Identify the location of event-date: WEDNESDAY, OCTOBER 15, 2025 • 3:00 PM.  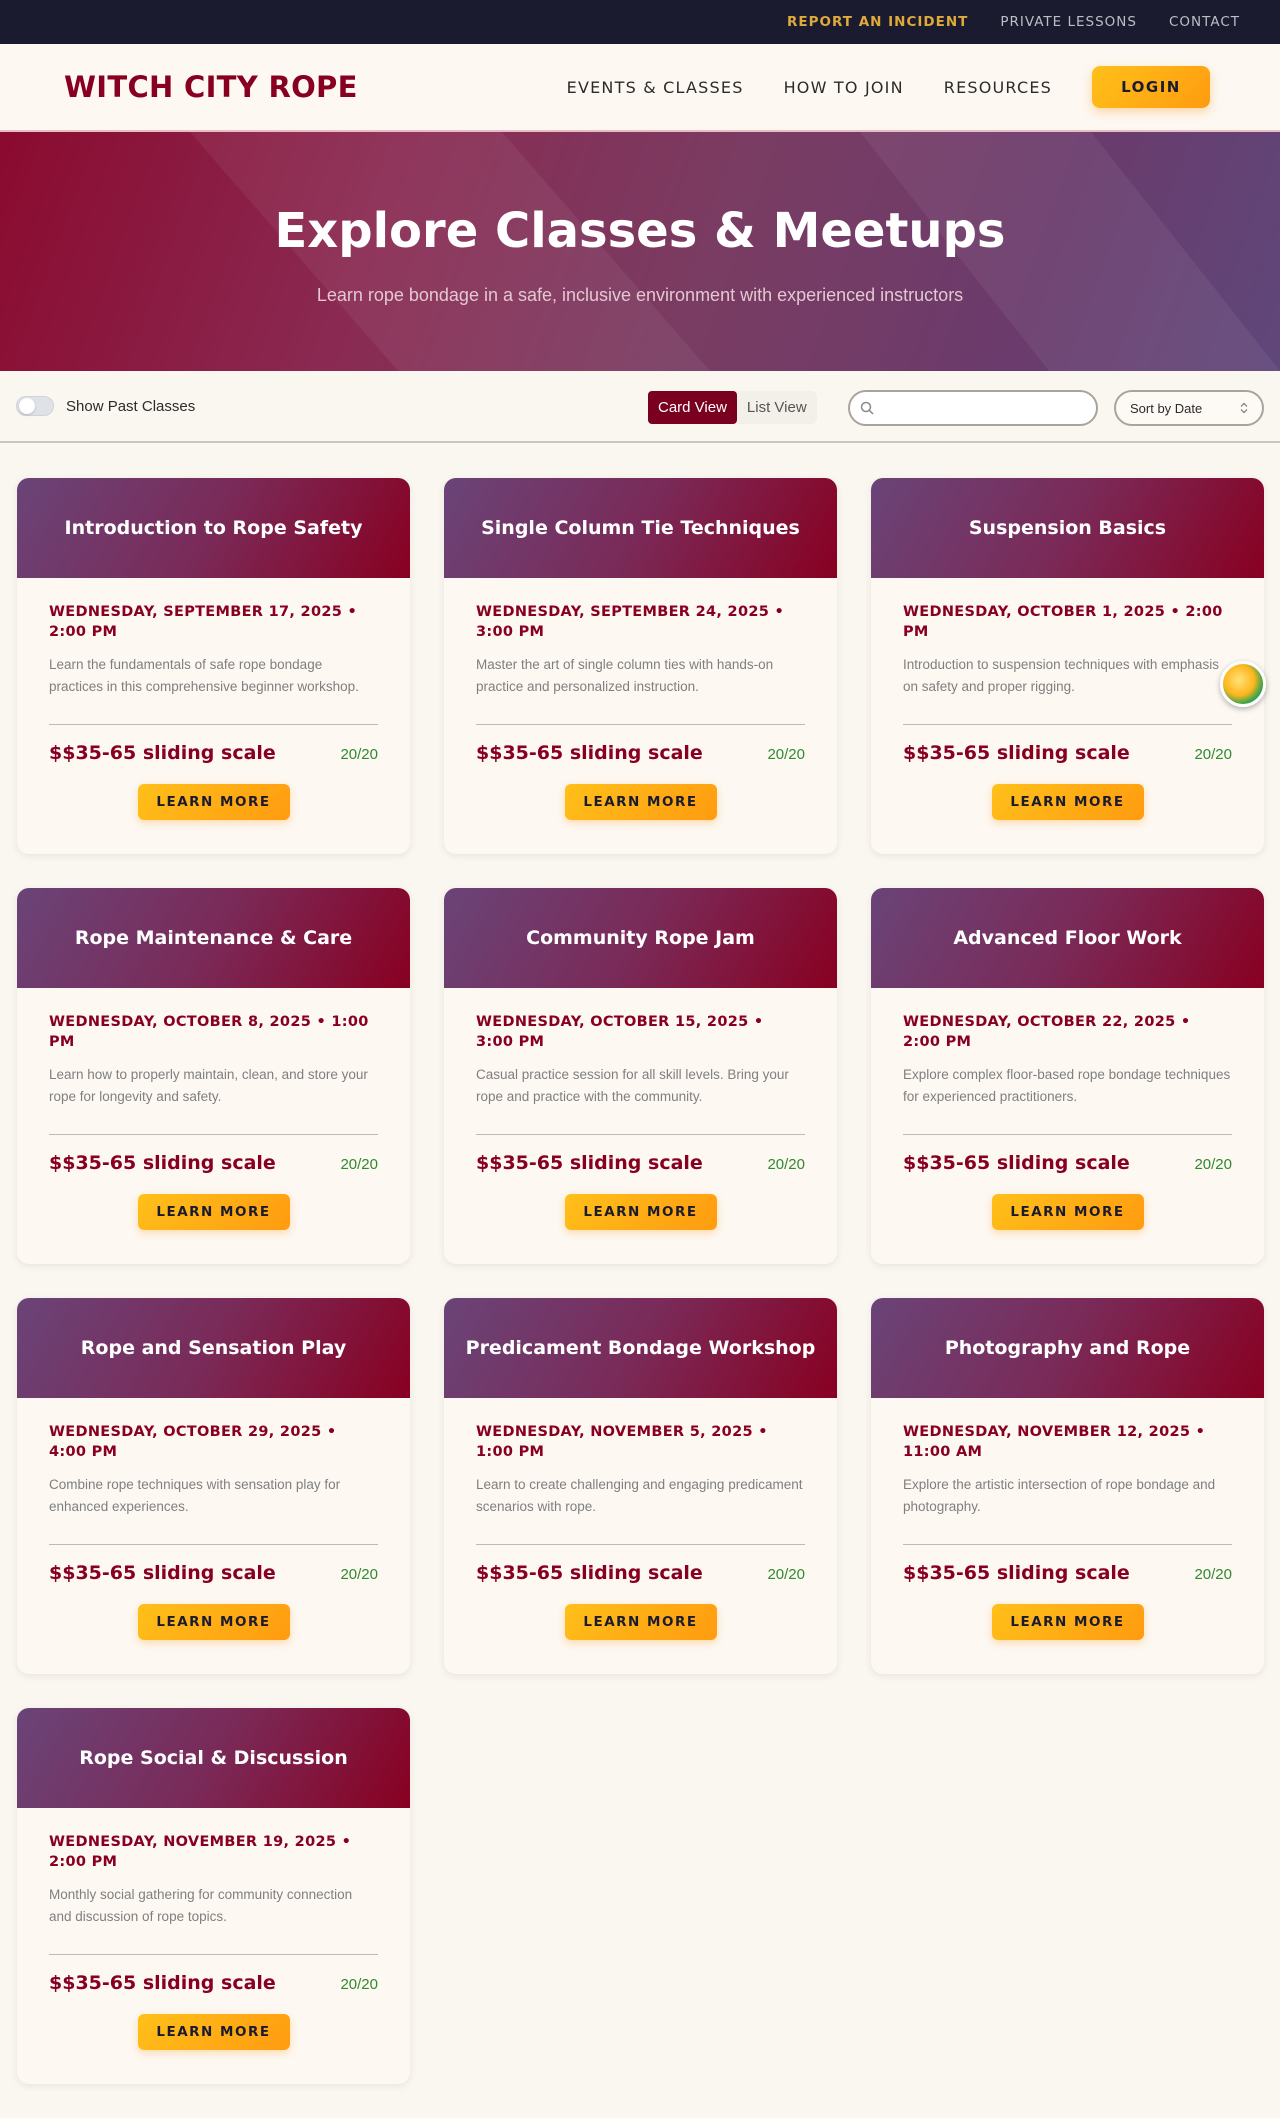
(620, 1032).